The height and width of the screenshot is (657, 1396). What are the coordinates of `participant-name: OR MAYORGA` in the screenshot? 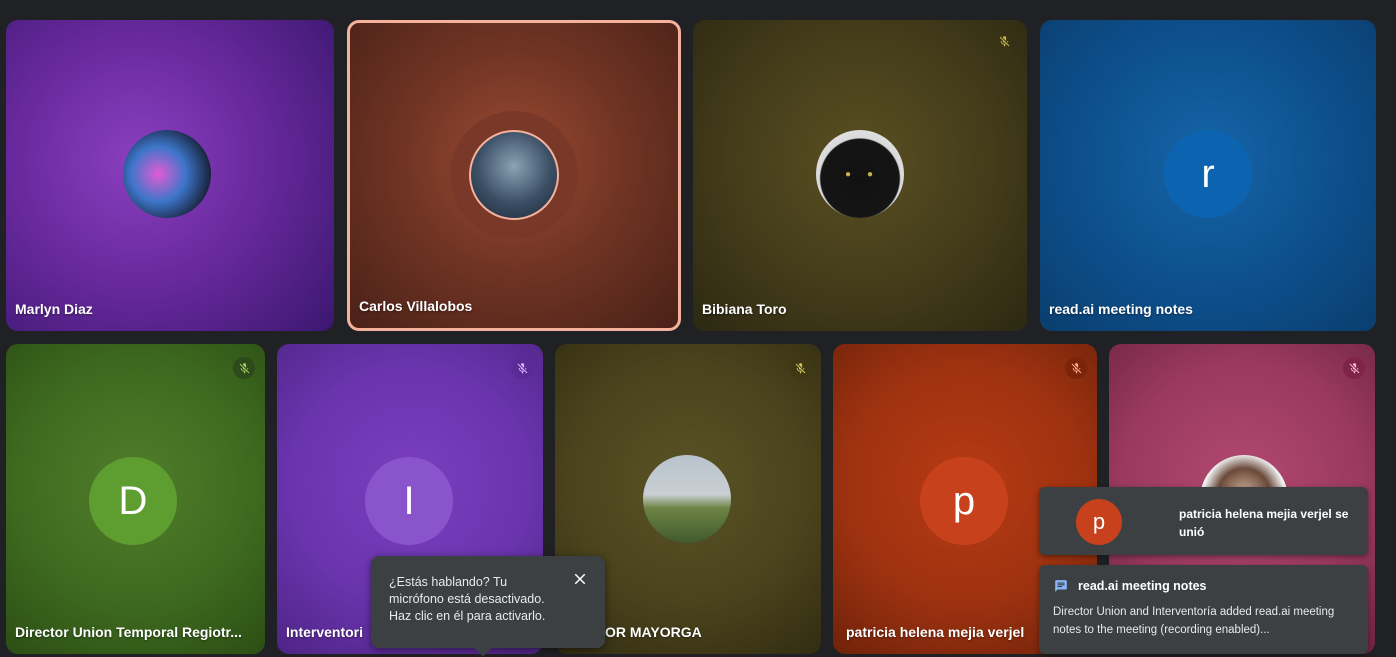 It's located at (653, 632).